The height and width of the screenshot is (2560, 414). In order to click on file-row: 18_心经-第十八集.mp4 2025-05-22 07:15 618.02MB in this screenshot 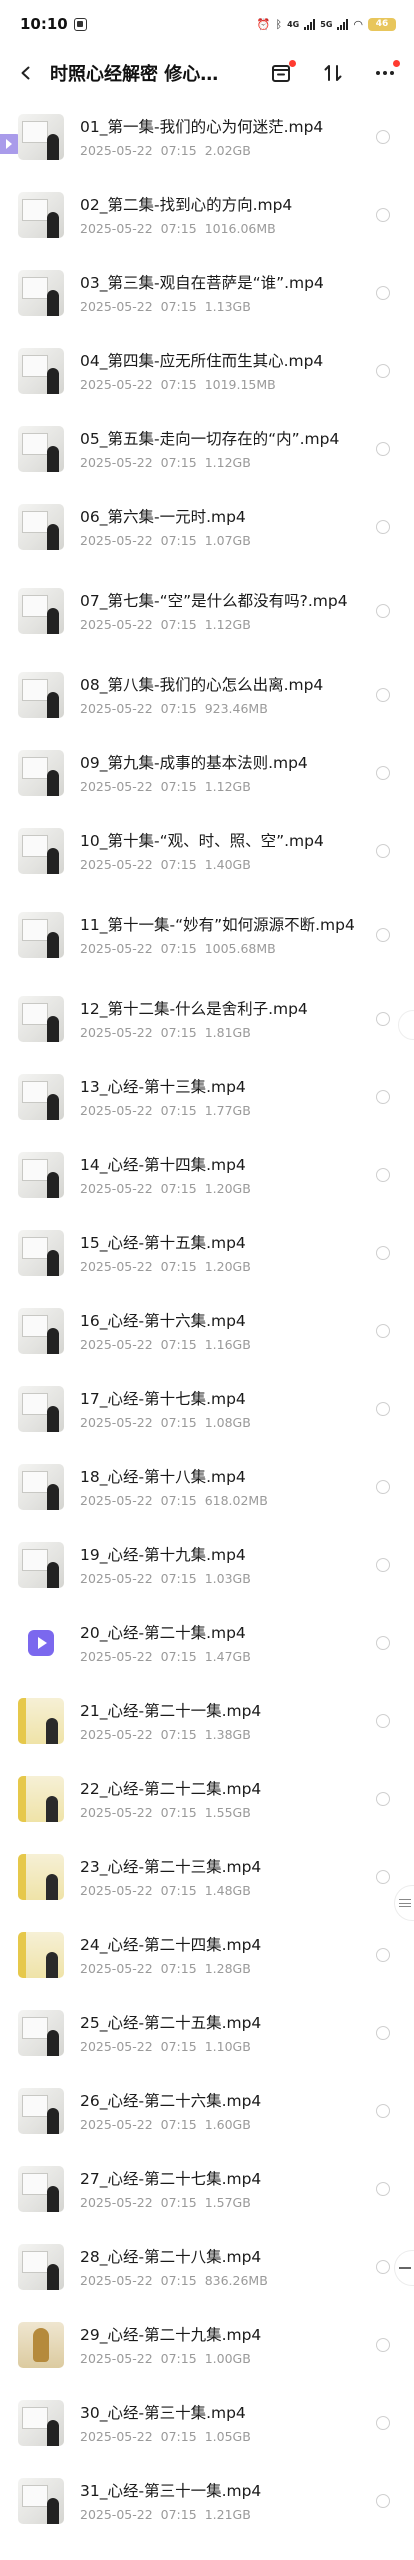, I will do `click(207, 1487)`.